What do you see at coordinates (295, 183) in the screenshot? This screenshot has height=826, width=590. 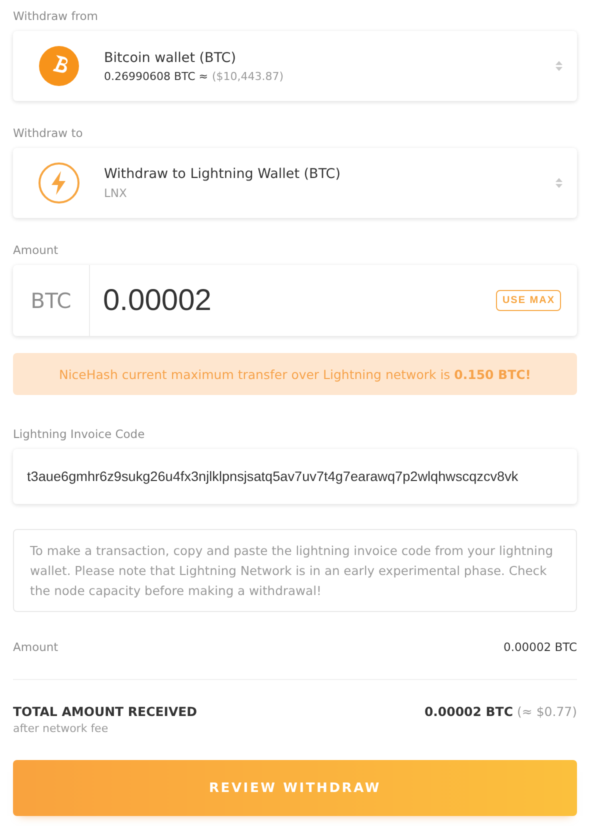 I see `destination-select: Withdraw to Lightning Wallet (BTC) LNX` at bounding box center [295, 183].